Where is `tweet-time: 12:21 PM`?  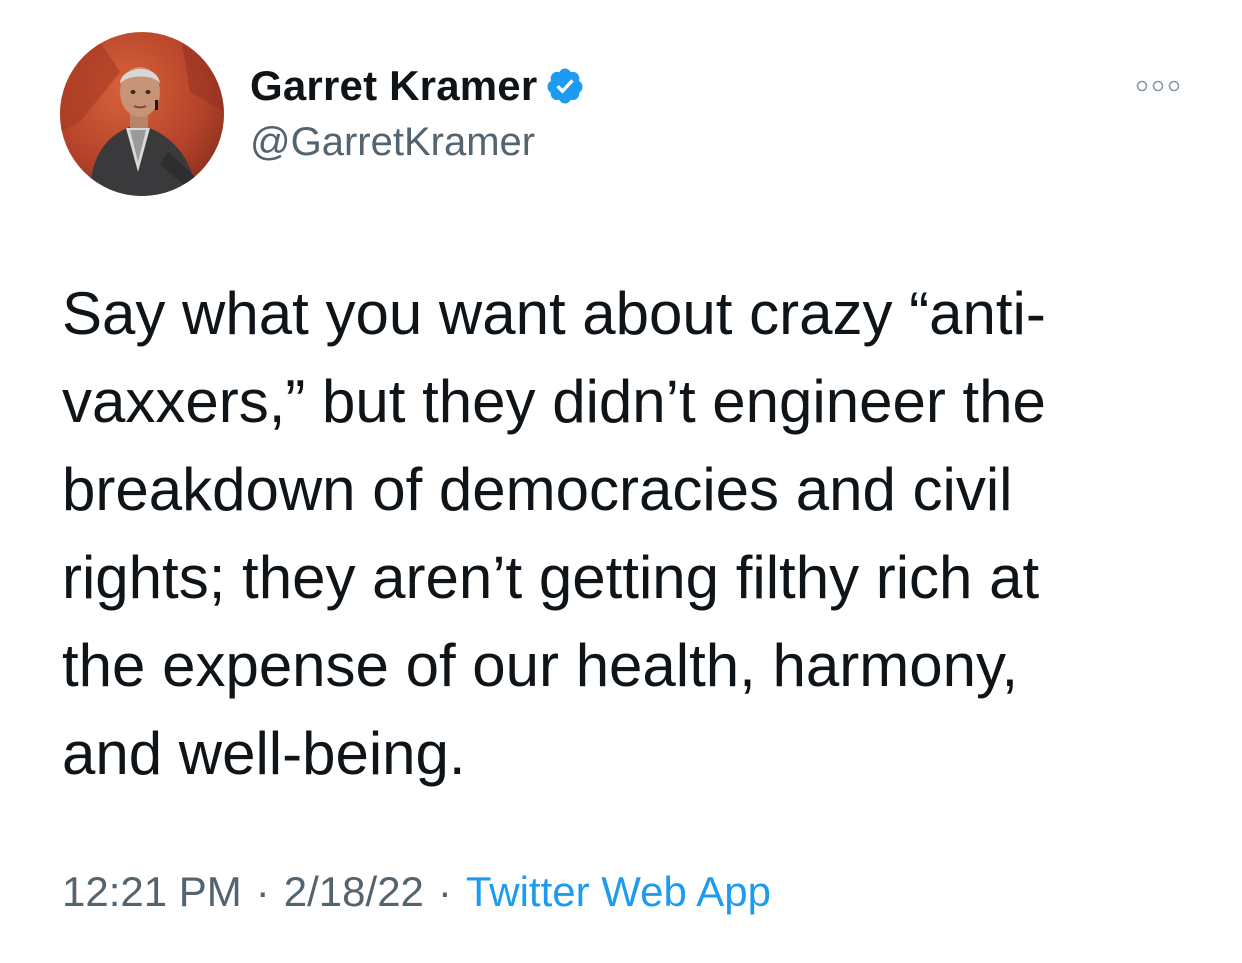 tweet-time: 12:21 PM is located at coordinates (152, 891).